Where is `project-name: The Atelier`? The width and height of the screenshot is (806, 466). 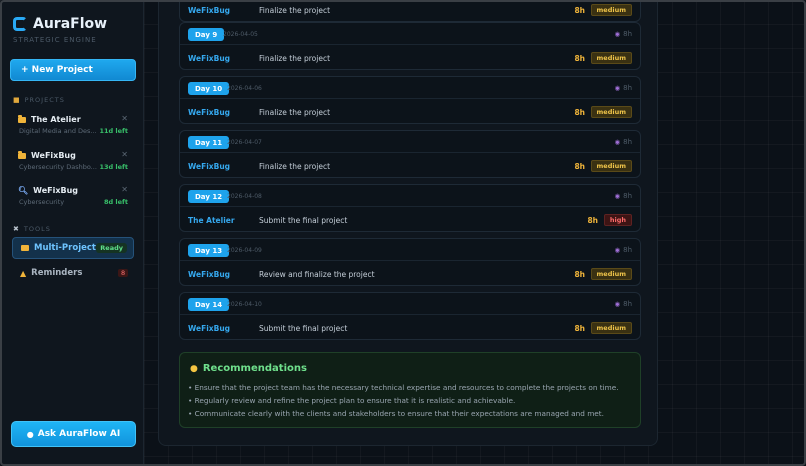
project-name: The Atelier is located at coordinates (56, 119).